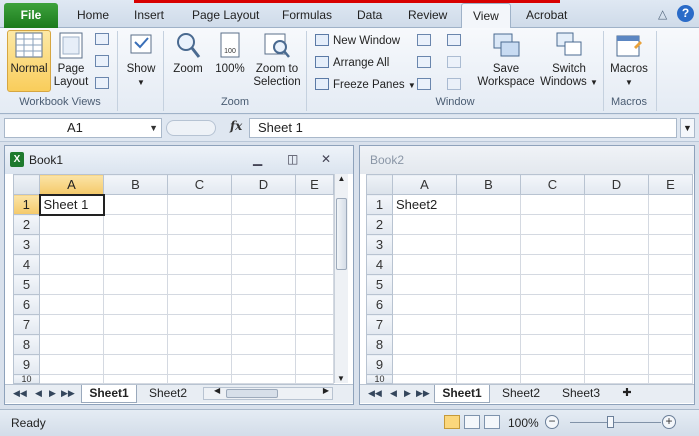  I want to click on show-button: Show ▼, so click(141, 59).